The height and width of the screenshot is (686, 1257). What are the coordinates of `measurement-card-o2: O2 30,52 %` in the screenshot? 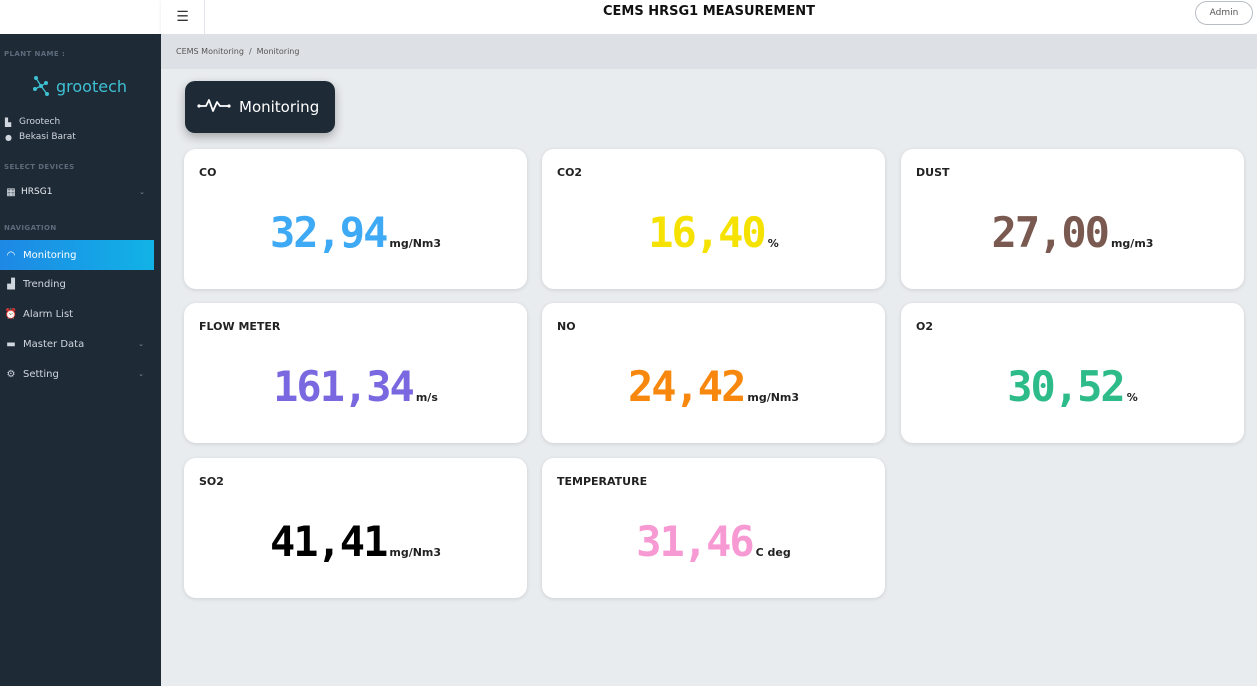 It's located at (1072, 373).